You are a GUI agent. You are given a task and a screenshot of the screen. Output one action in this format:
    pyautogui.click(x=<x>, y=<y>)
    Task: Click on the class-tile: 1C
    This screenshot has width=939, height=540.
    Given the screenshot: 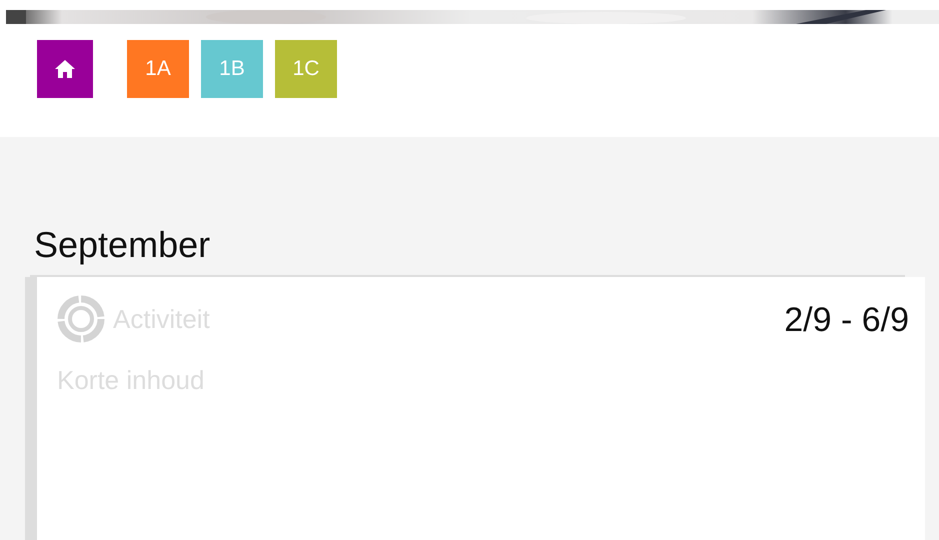 What is the action you would take?
    pyautogui.click(x=306, y=69)
    